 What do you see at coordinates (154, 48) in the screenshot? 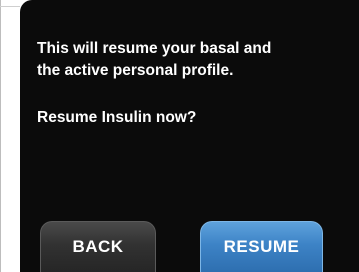
I see `dialog-message-line-1: This will resume your basal and` at bounding box center [154, 48].